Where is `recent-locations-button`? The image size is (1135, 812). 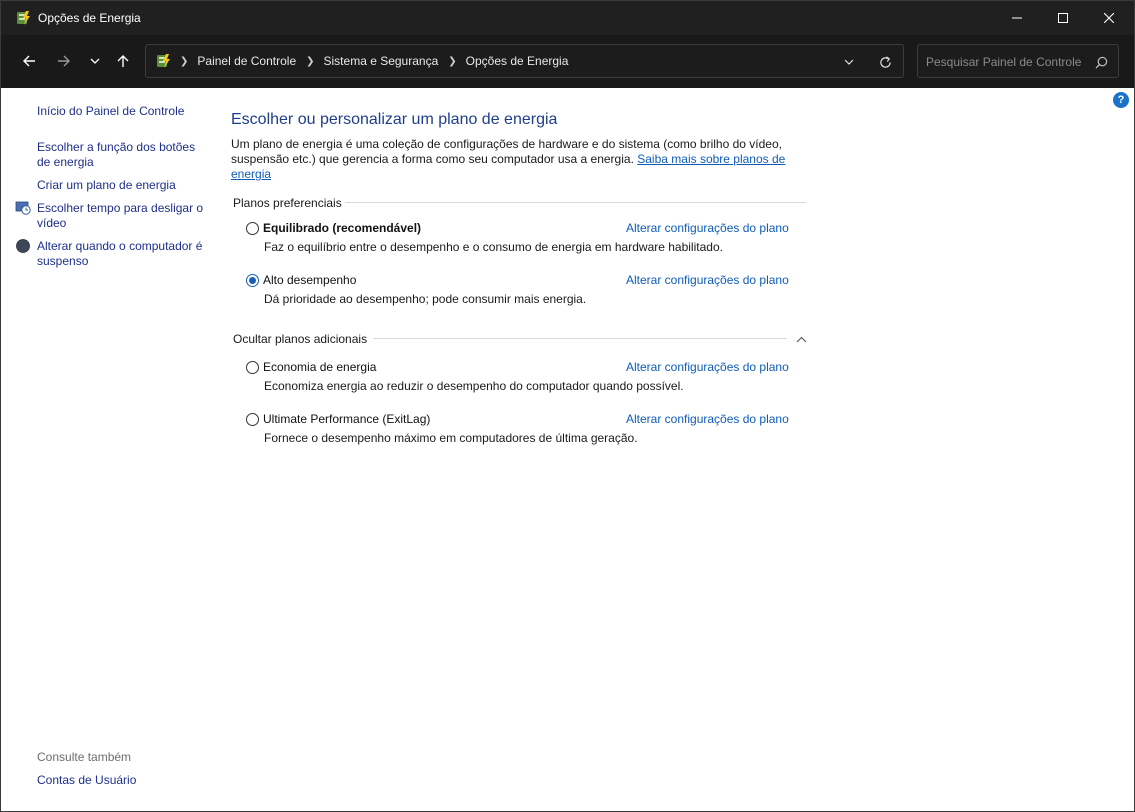 recent-locations-button is located at coordinates (95, 61).